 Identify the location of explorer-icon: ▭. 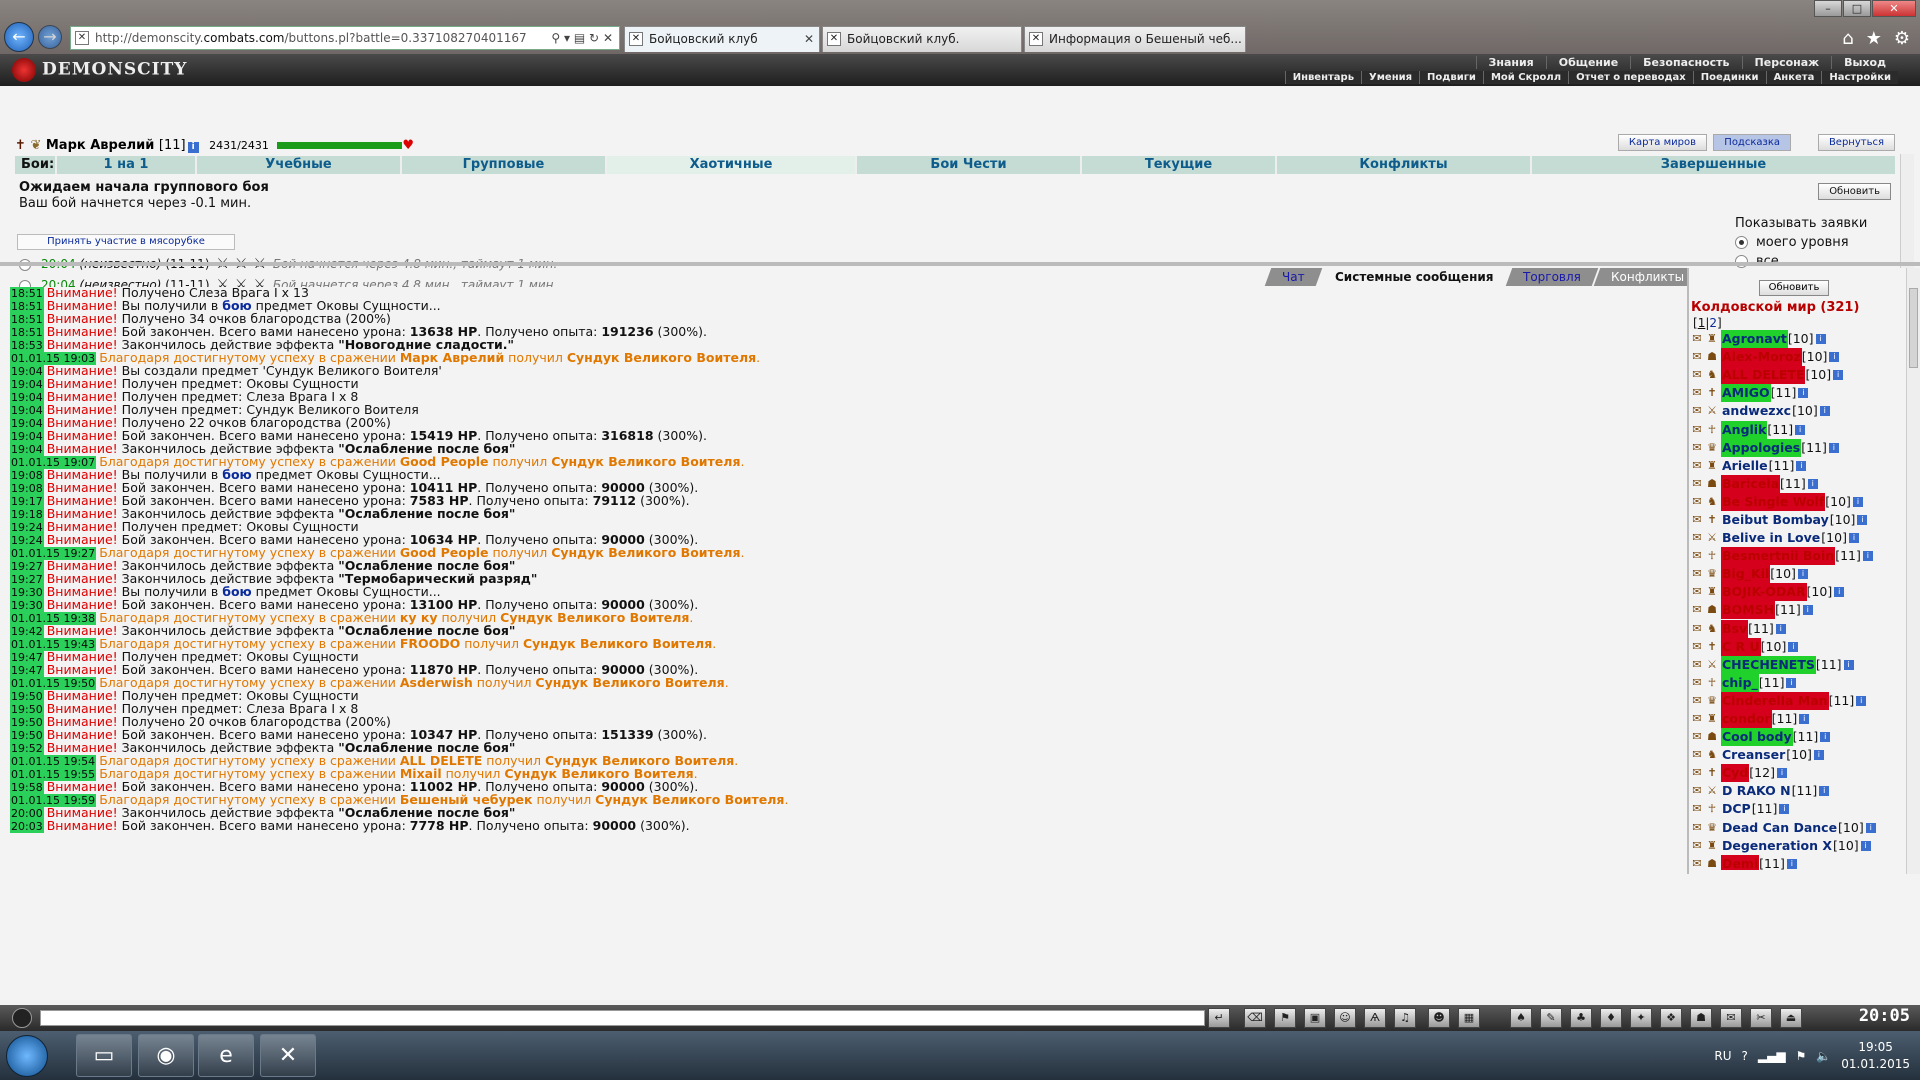
(104, 1055).